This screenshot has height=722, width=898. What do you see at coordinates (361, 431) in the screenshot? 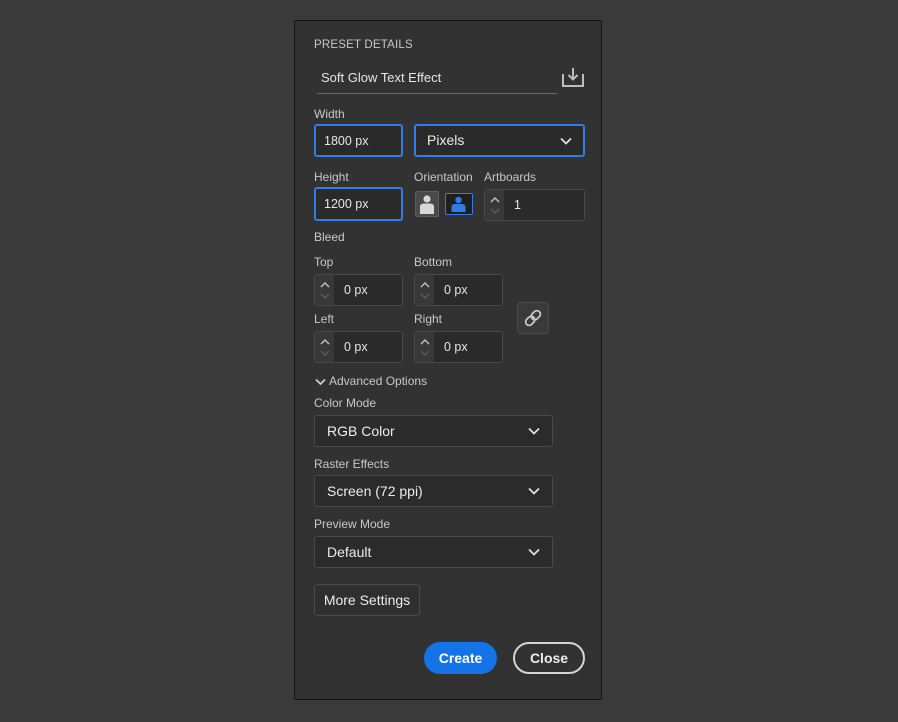
I see `color-mode-value: RGB Color` at bounding box center [361, 431].